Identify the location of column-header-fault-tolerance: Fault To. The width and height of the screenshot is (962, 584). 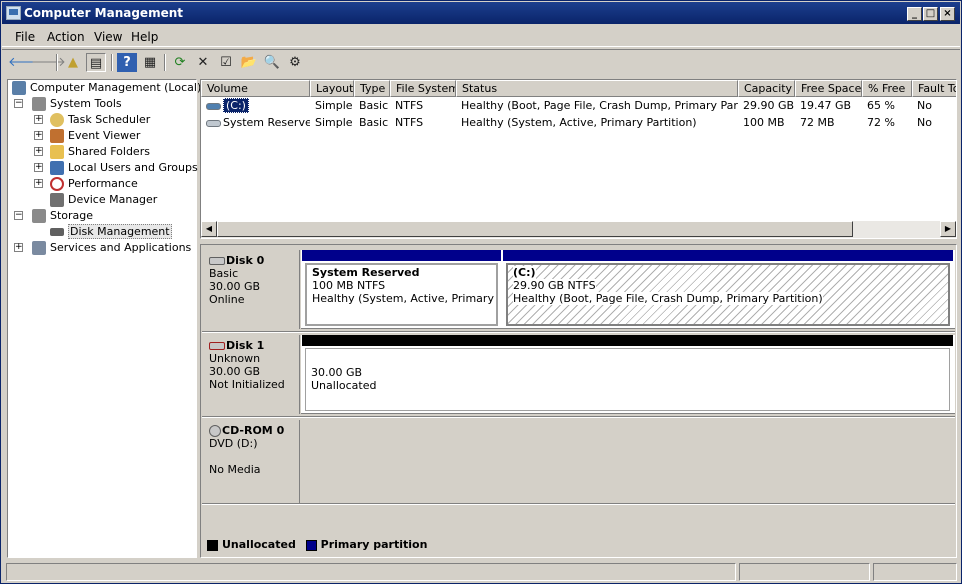
(934, 88).